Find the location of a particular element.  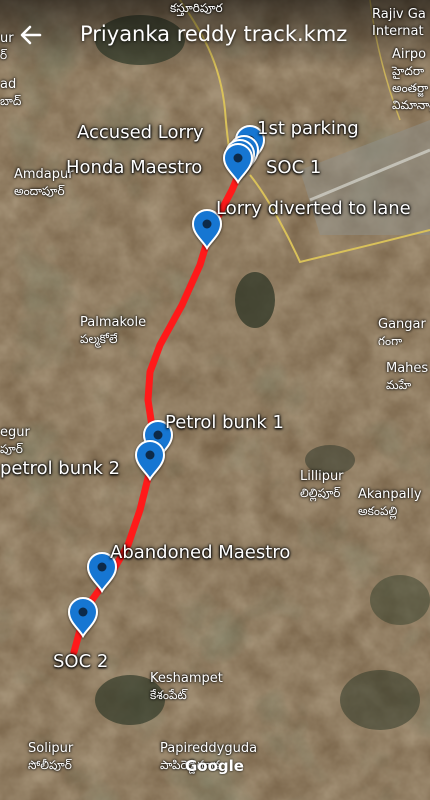

place-label-mahes: Mahes మహే is located at coordinates (407, 377).